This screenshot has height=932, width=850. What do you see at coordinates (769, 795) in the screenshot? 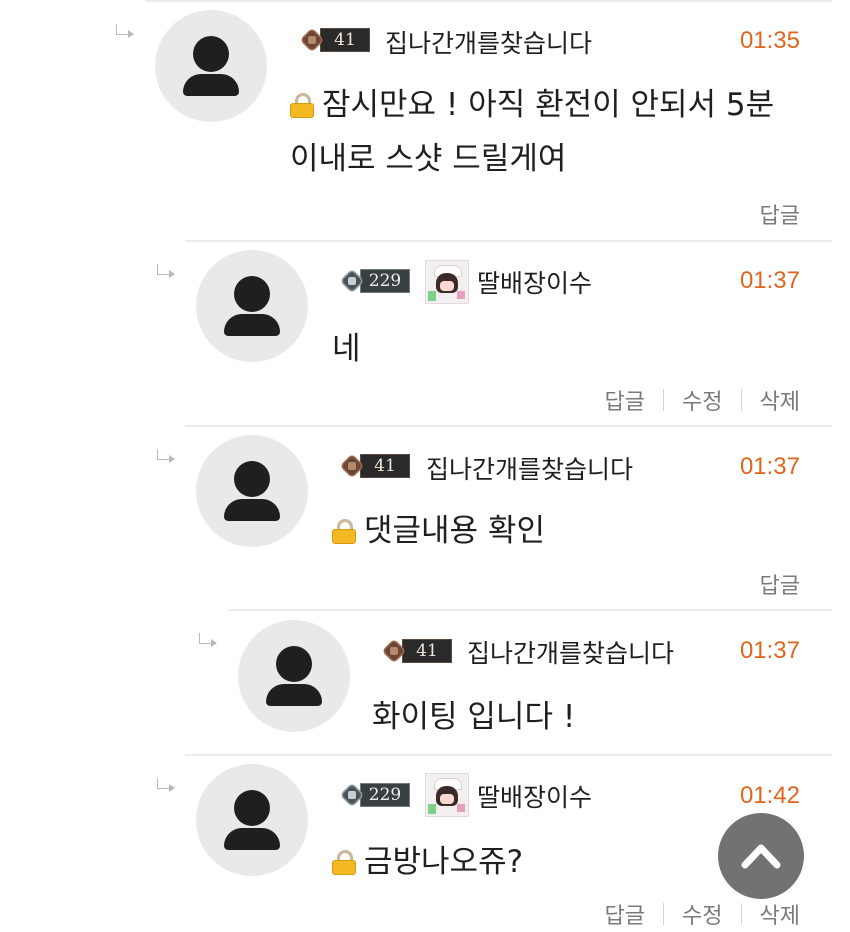
I see `comment-time: 01:42` at bounding box center [769, 795].